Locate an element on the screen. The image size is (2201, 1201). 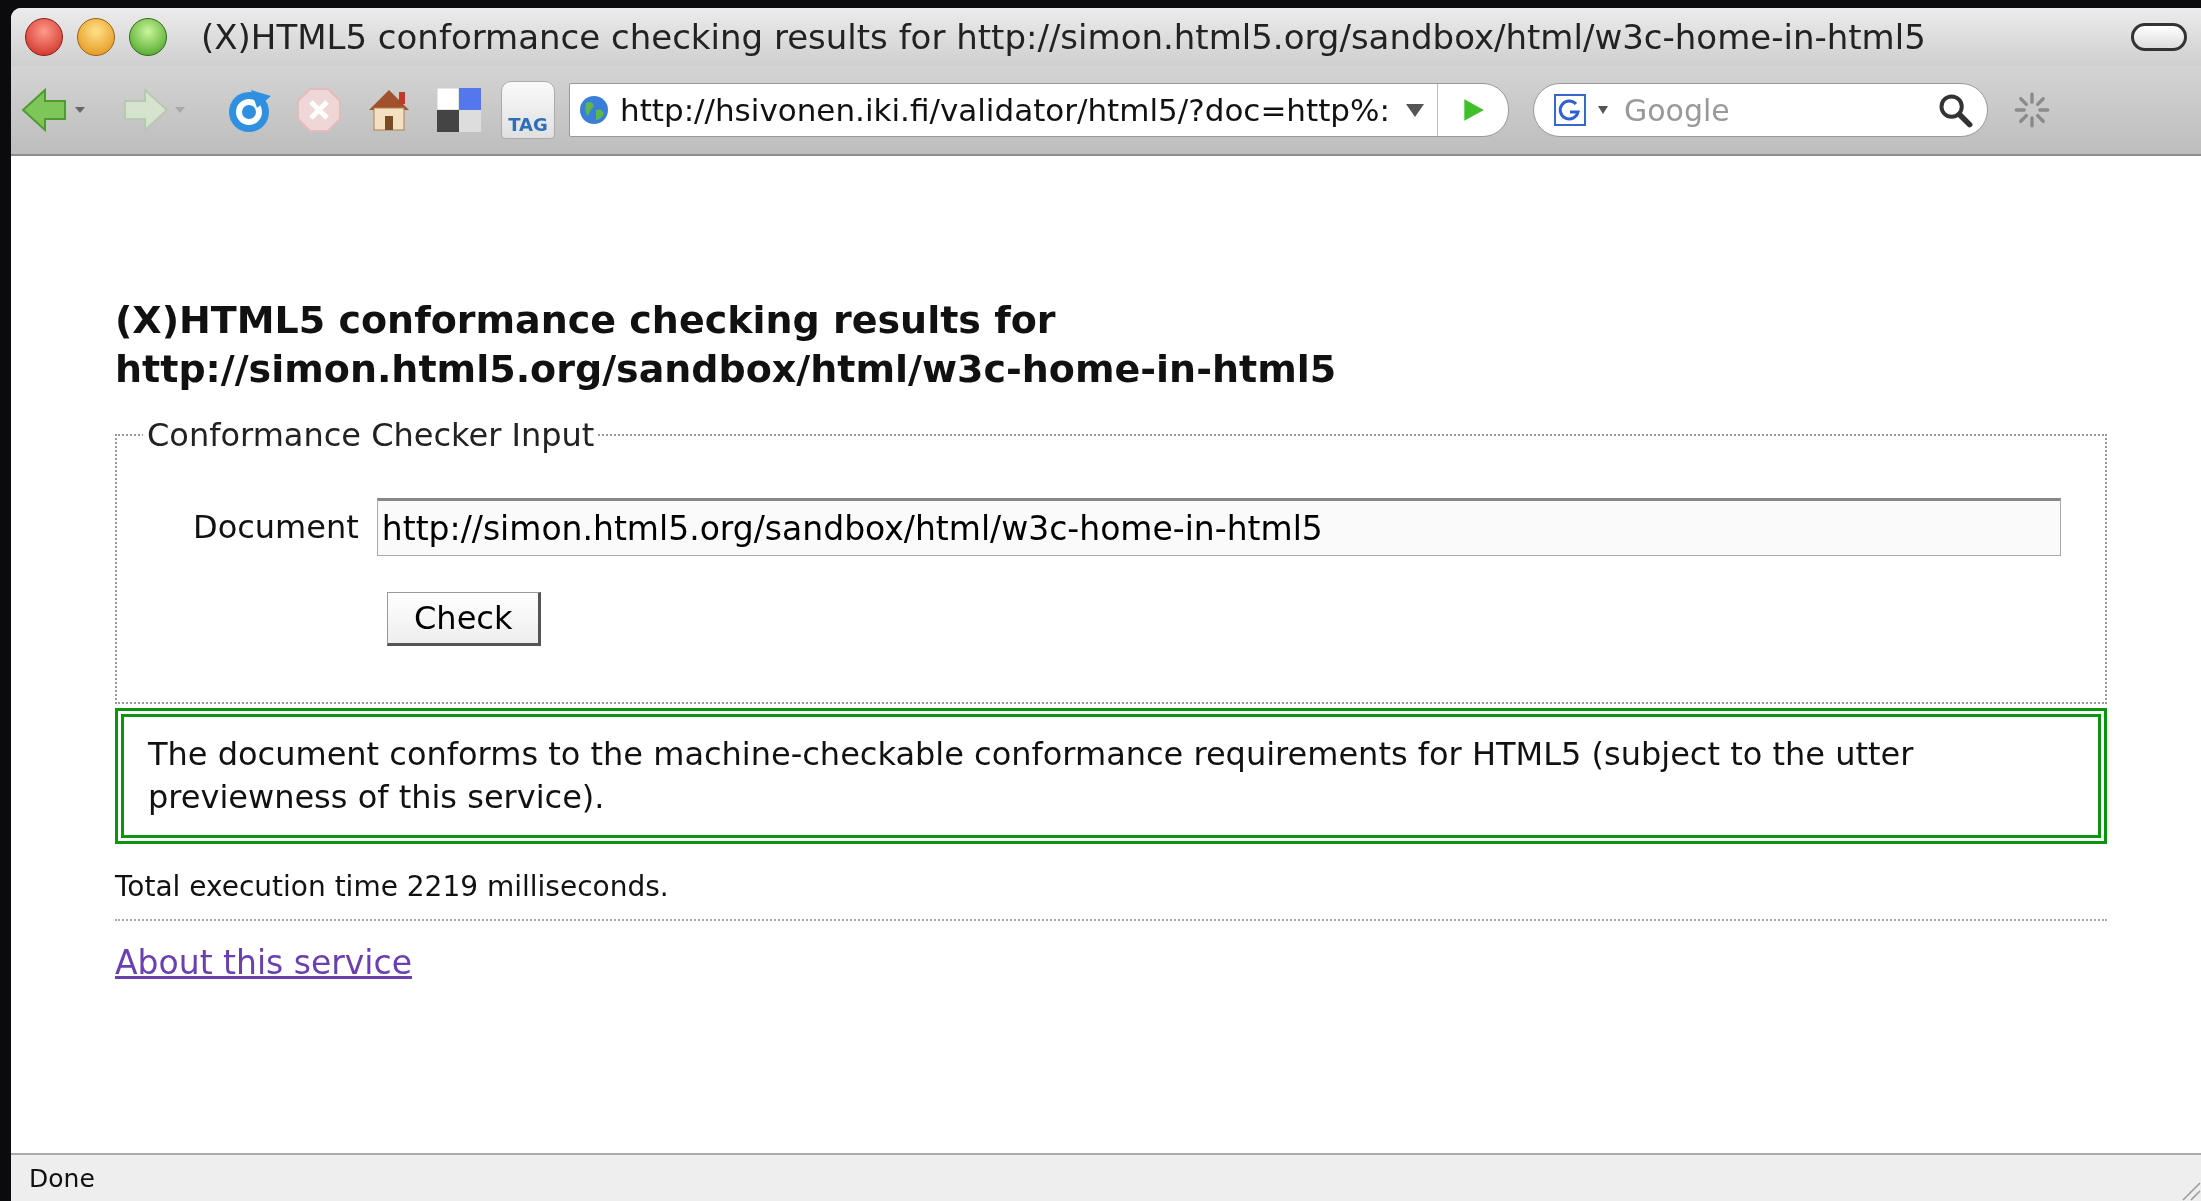
document-field: http://simon.html5.org/sandbox/html/w3c-home-in-html5 is located at coordinates (1218, 527).